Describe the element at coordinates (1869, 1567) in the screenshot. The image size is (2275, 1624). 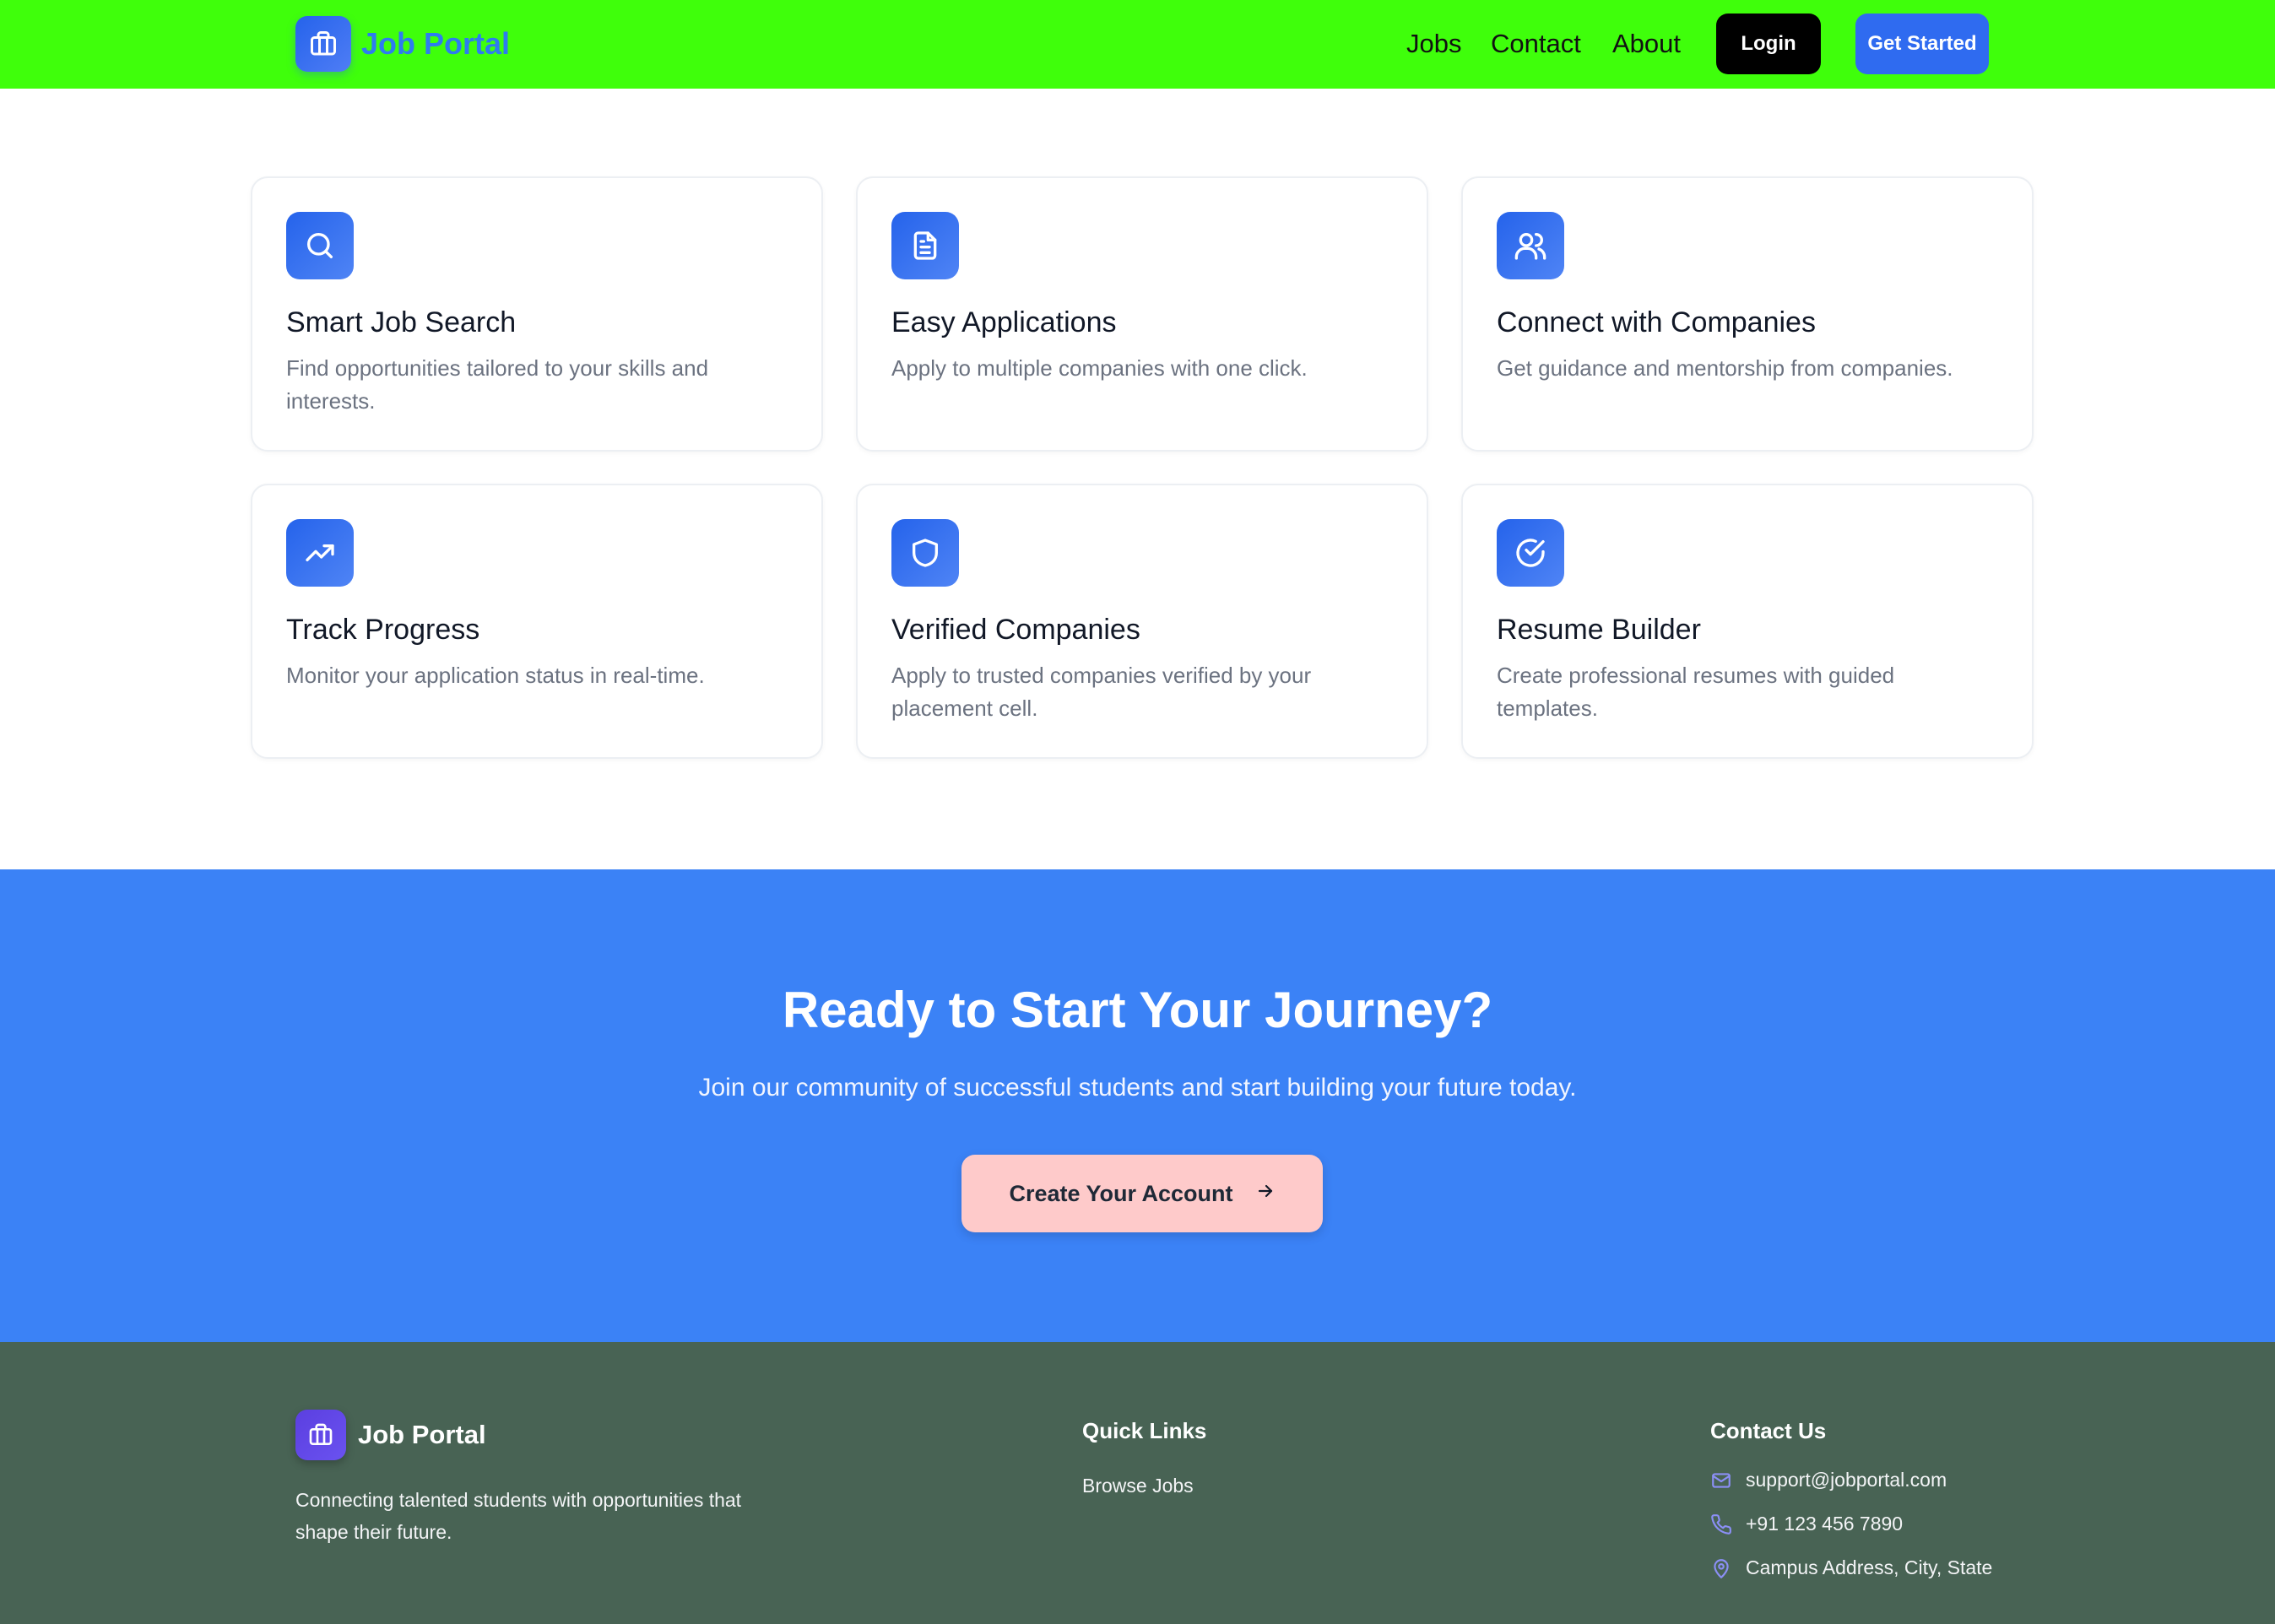
I see `contact-address-text: Campus Address, City, State` at that location.